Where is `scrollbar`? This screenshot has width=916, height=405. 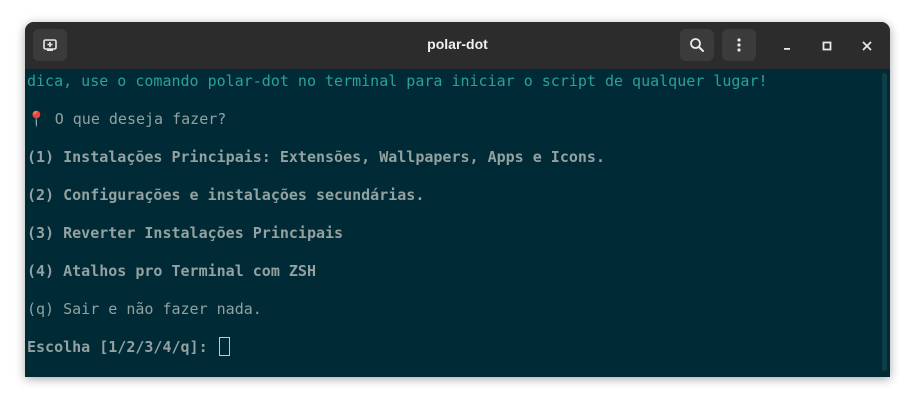
scrollbar is located at coordinates (884, 222).